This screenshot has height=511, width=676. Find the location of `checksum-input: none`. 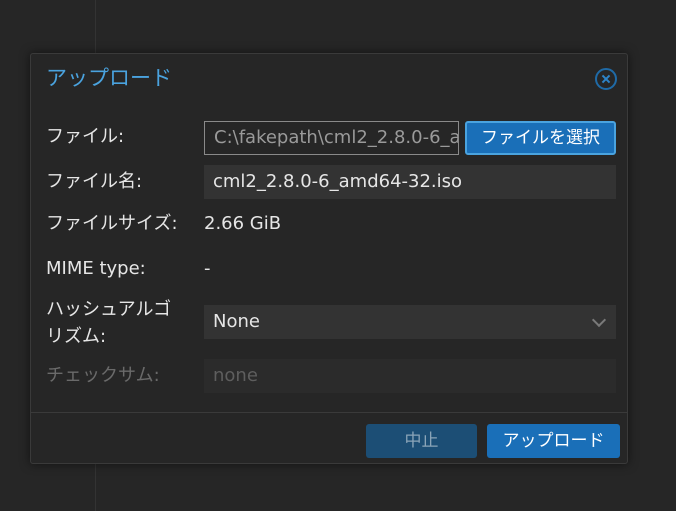

checksum-input: none is located at coordinates (410, 376).